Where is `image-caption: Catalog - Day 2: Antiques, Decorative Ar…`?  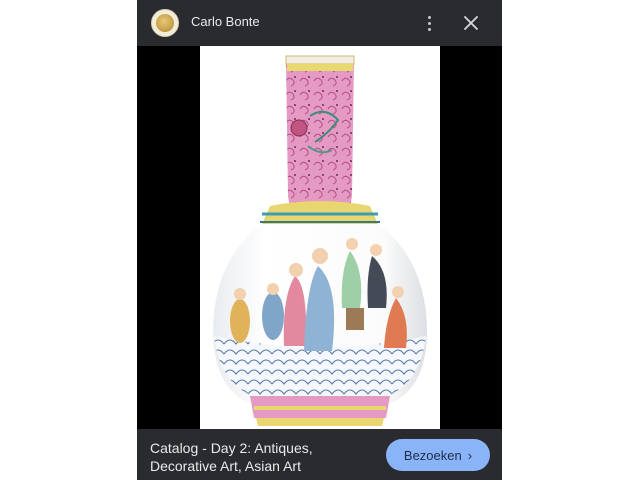 image-caption: Catalog - Day 2: Antiques, Decorative Ar… is located at coordinates (260, 457).